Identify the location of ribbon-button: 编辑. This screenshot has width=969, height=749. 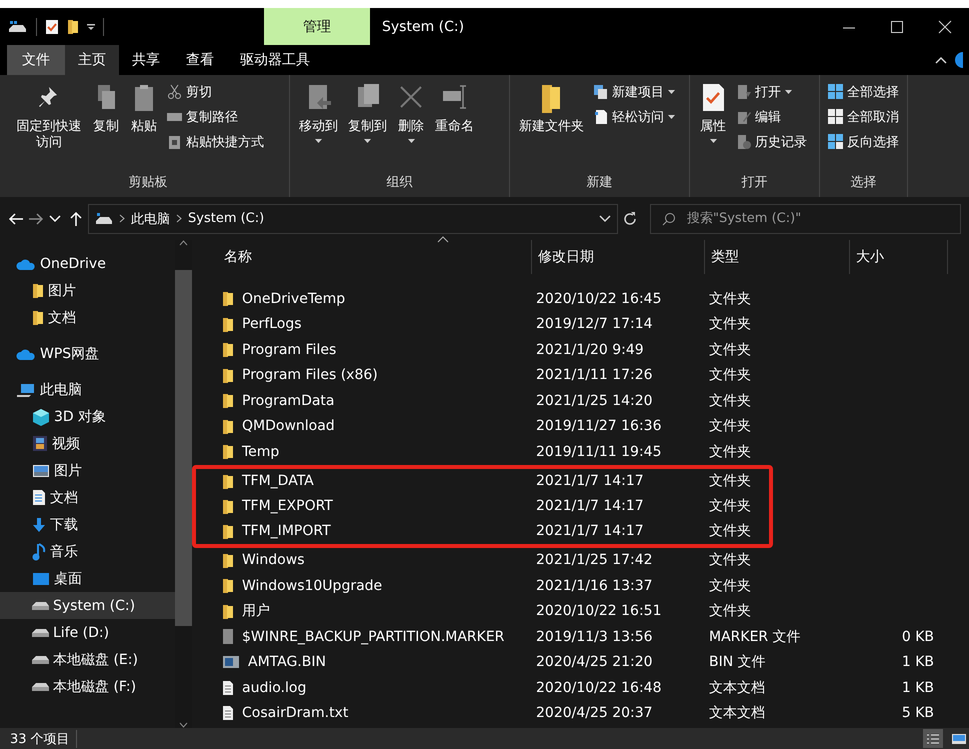
(771, 117).